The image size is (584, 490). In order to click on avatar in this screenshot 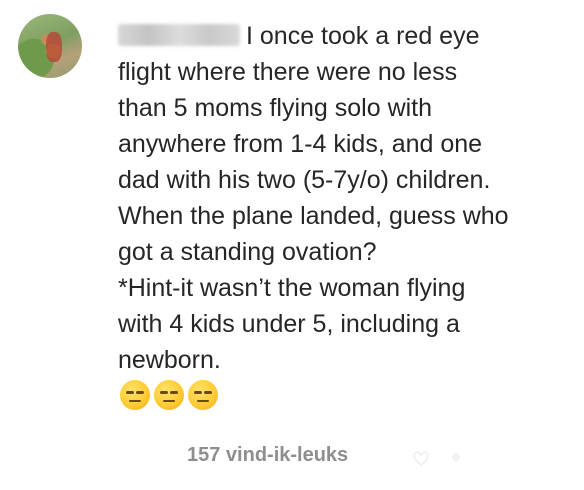, I will do `click(50, 46)`.